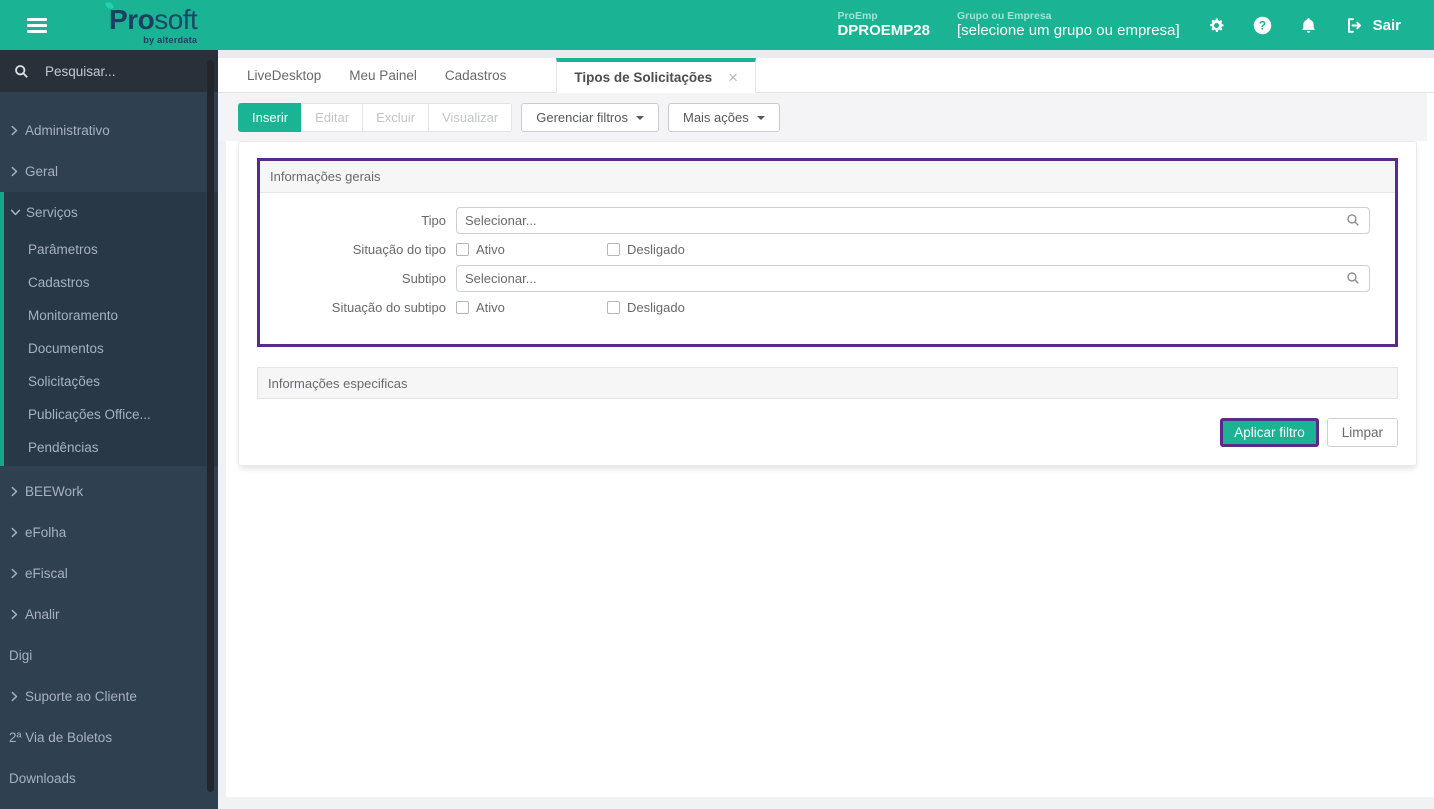 Image resolution: width=1434 pixels, height=809 pixels. I want to click on sidebar-item-geral: Geral, so click(109, 171).